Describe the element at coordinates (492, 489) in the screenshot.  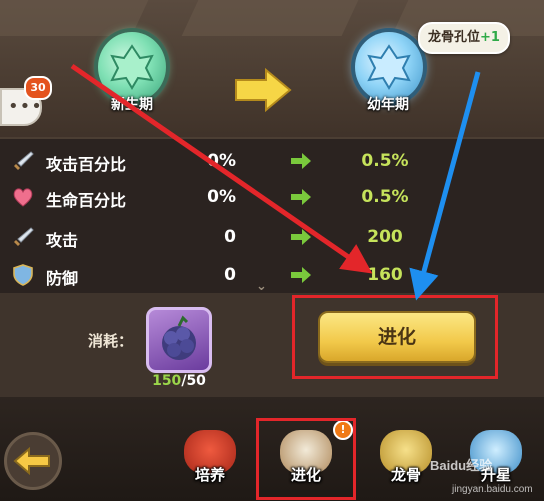
I see `watermark-url: jingyan.baidu.com` at that location.